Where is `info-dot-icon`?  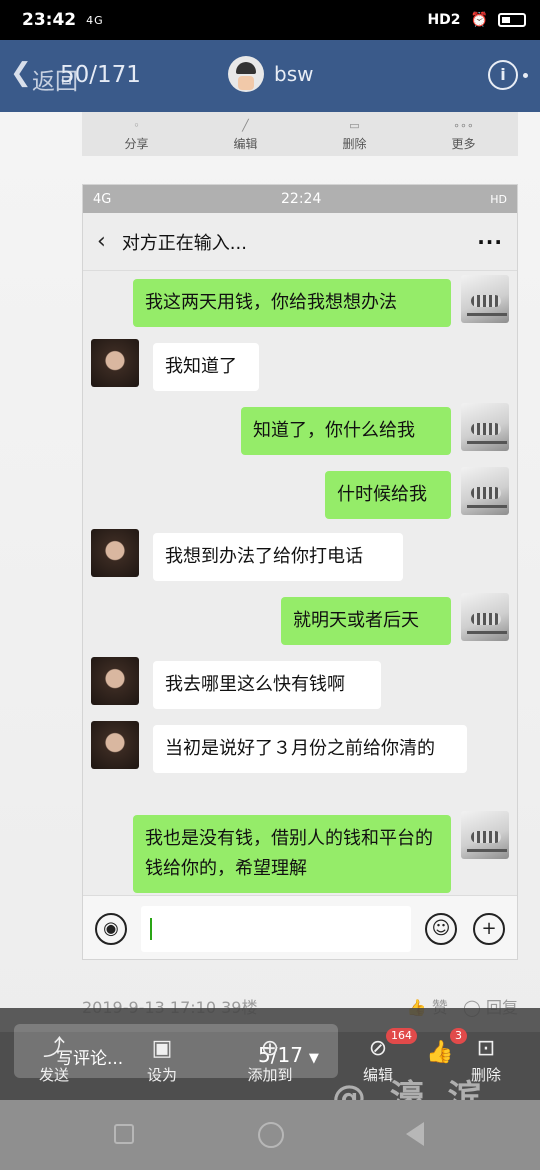
info-dot-icon is located at coordinates (525, 75).